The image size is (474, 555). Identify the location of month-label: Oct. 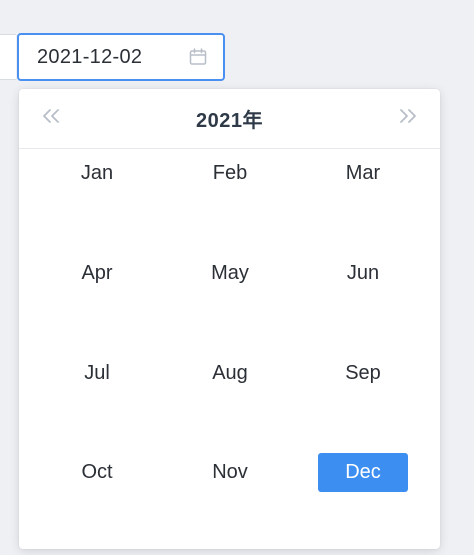
(97, 471).